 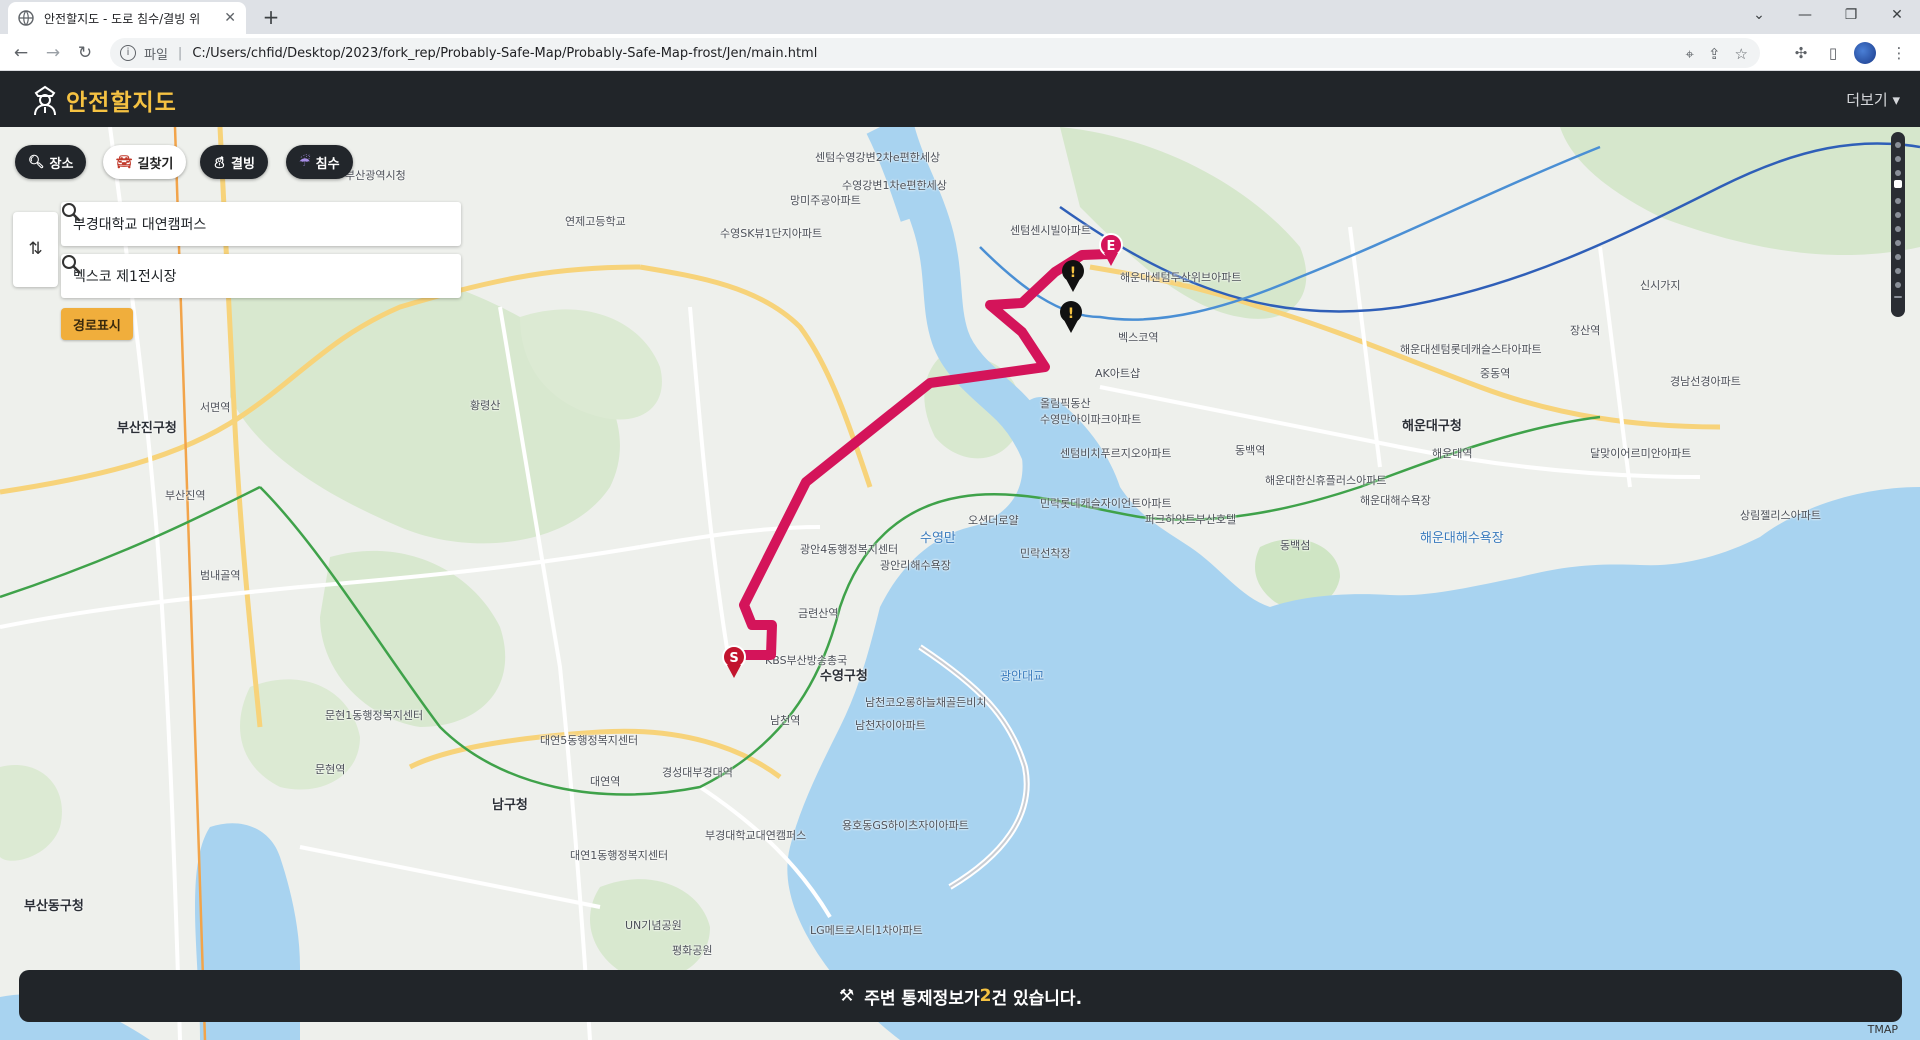 I want to click on browser-tab: 안전할지도 - 도로 침수/결빙 위 ✕, so click(x=127, y=18).